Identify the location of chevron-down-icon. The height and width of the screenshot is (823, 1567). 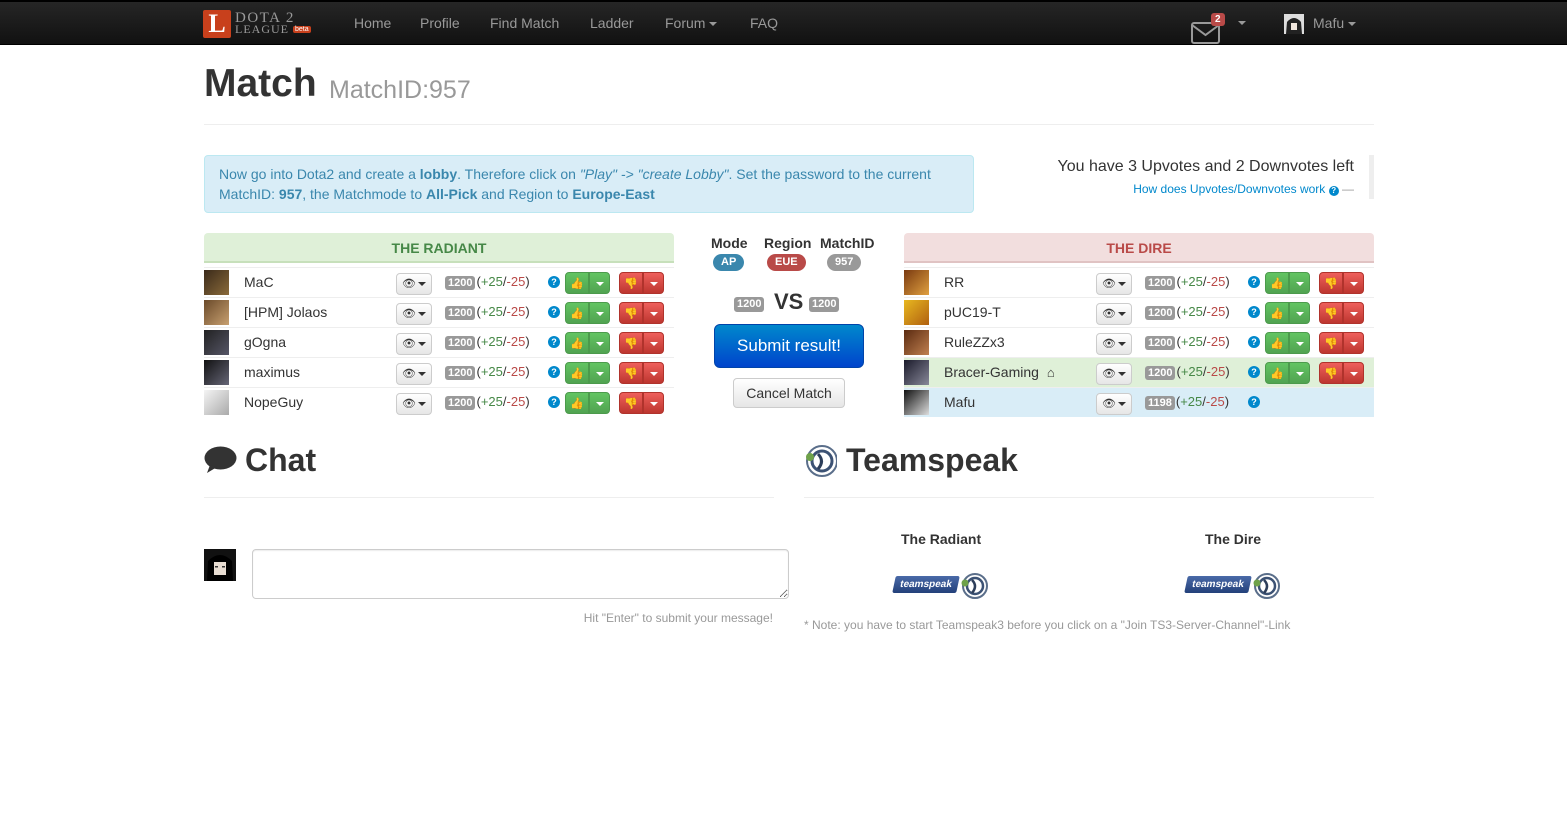
(1242, 23).